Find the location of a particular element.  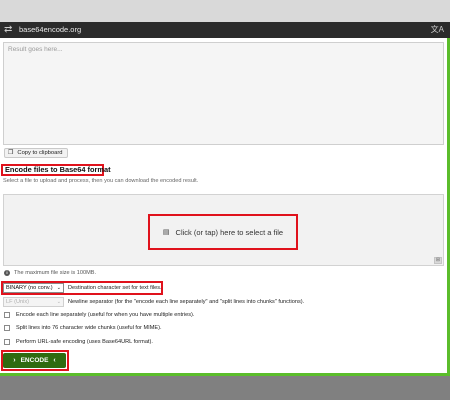

chevron-right-icon: › is located at coordinates (14, 360).